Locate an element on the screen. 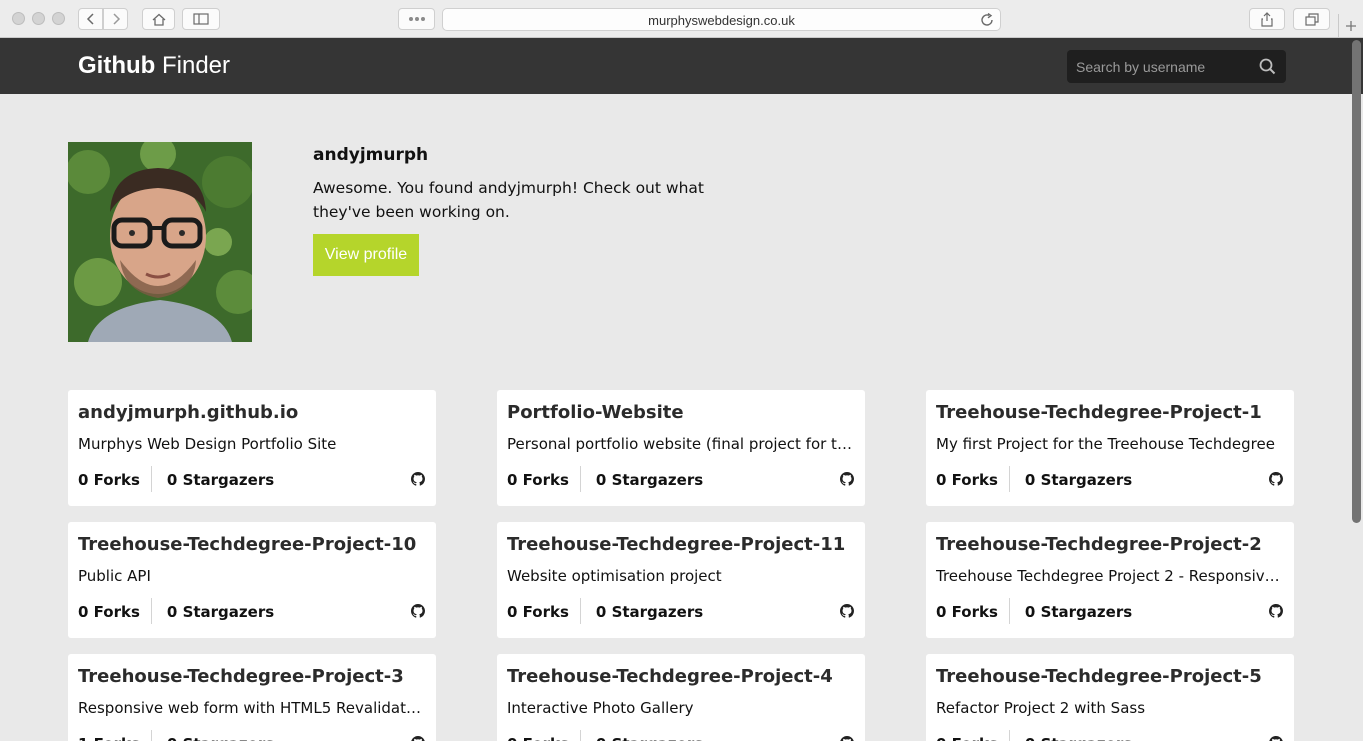  repo-description: Public API is located at coordinates (114, 576).